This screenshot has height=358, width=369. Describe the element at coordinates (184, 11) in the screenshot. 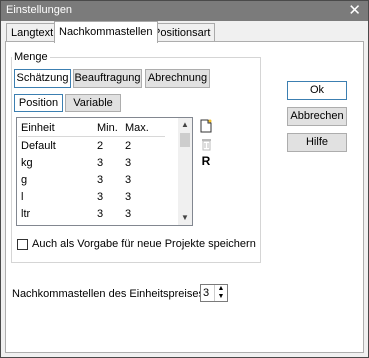

I see `title-bar: Einstellungen ✕` at that location.